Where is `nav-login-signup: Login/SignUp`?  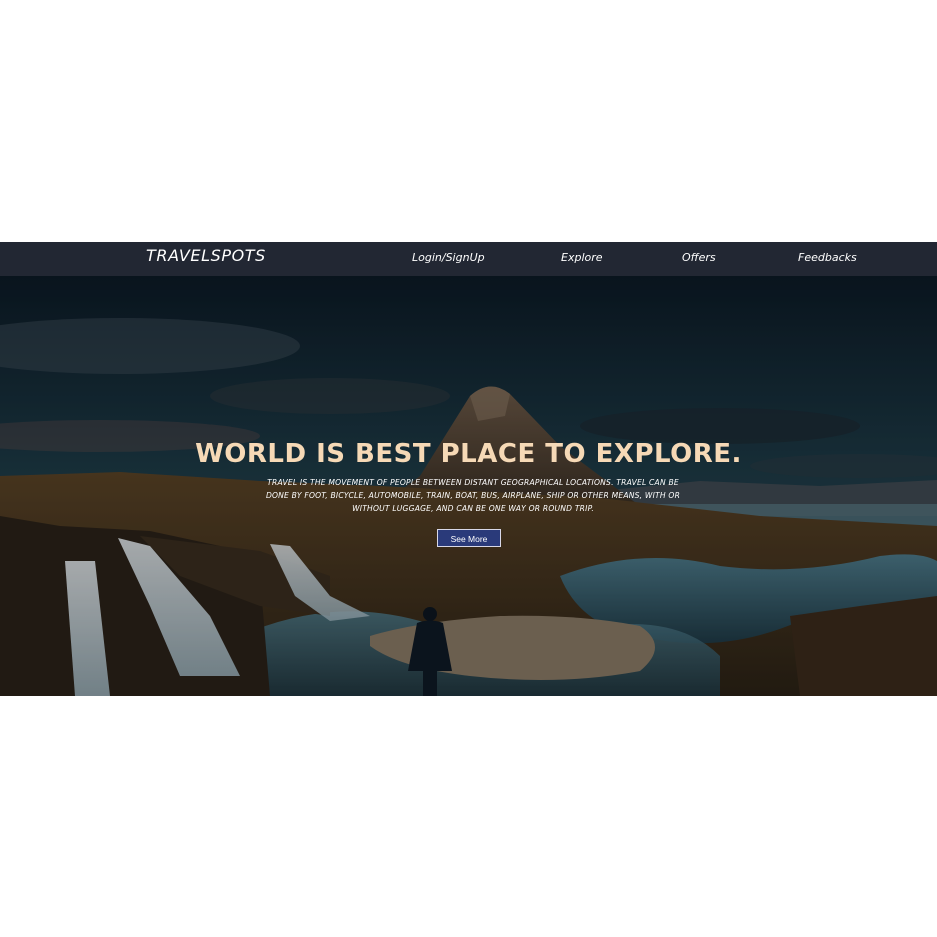 nav-login-signup: Login/SignUp is located at coordinates (448, 257).